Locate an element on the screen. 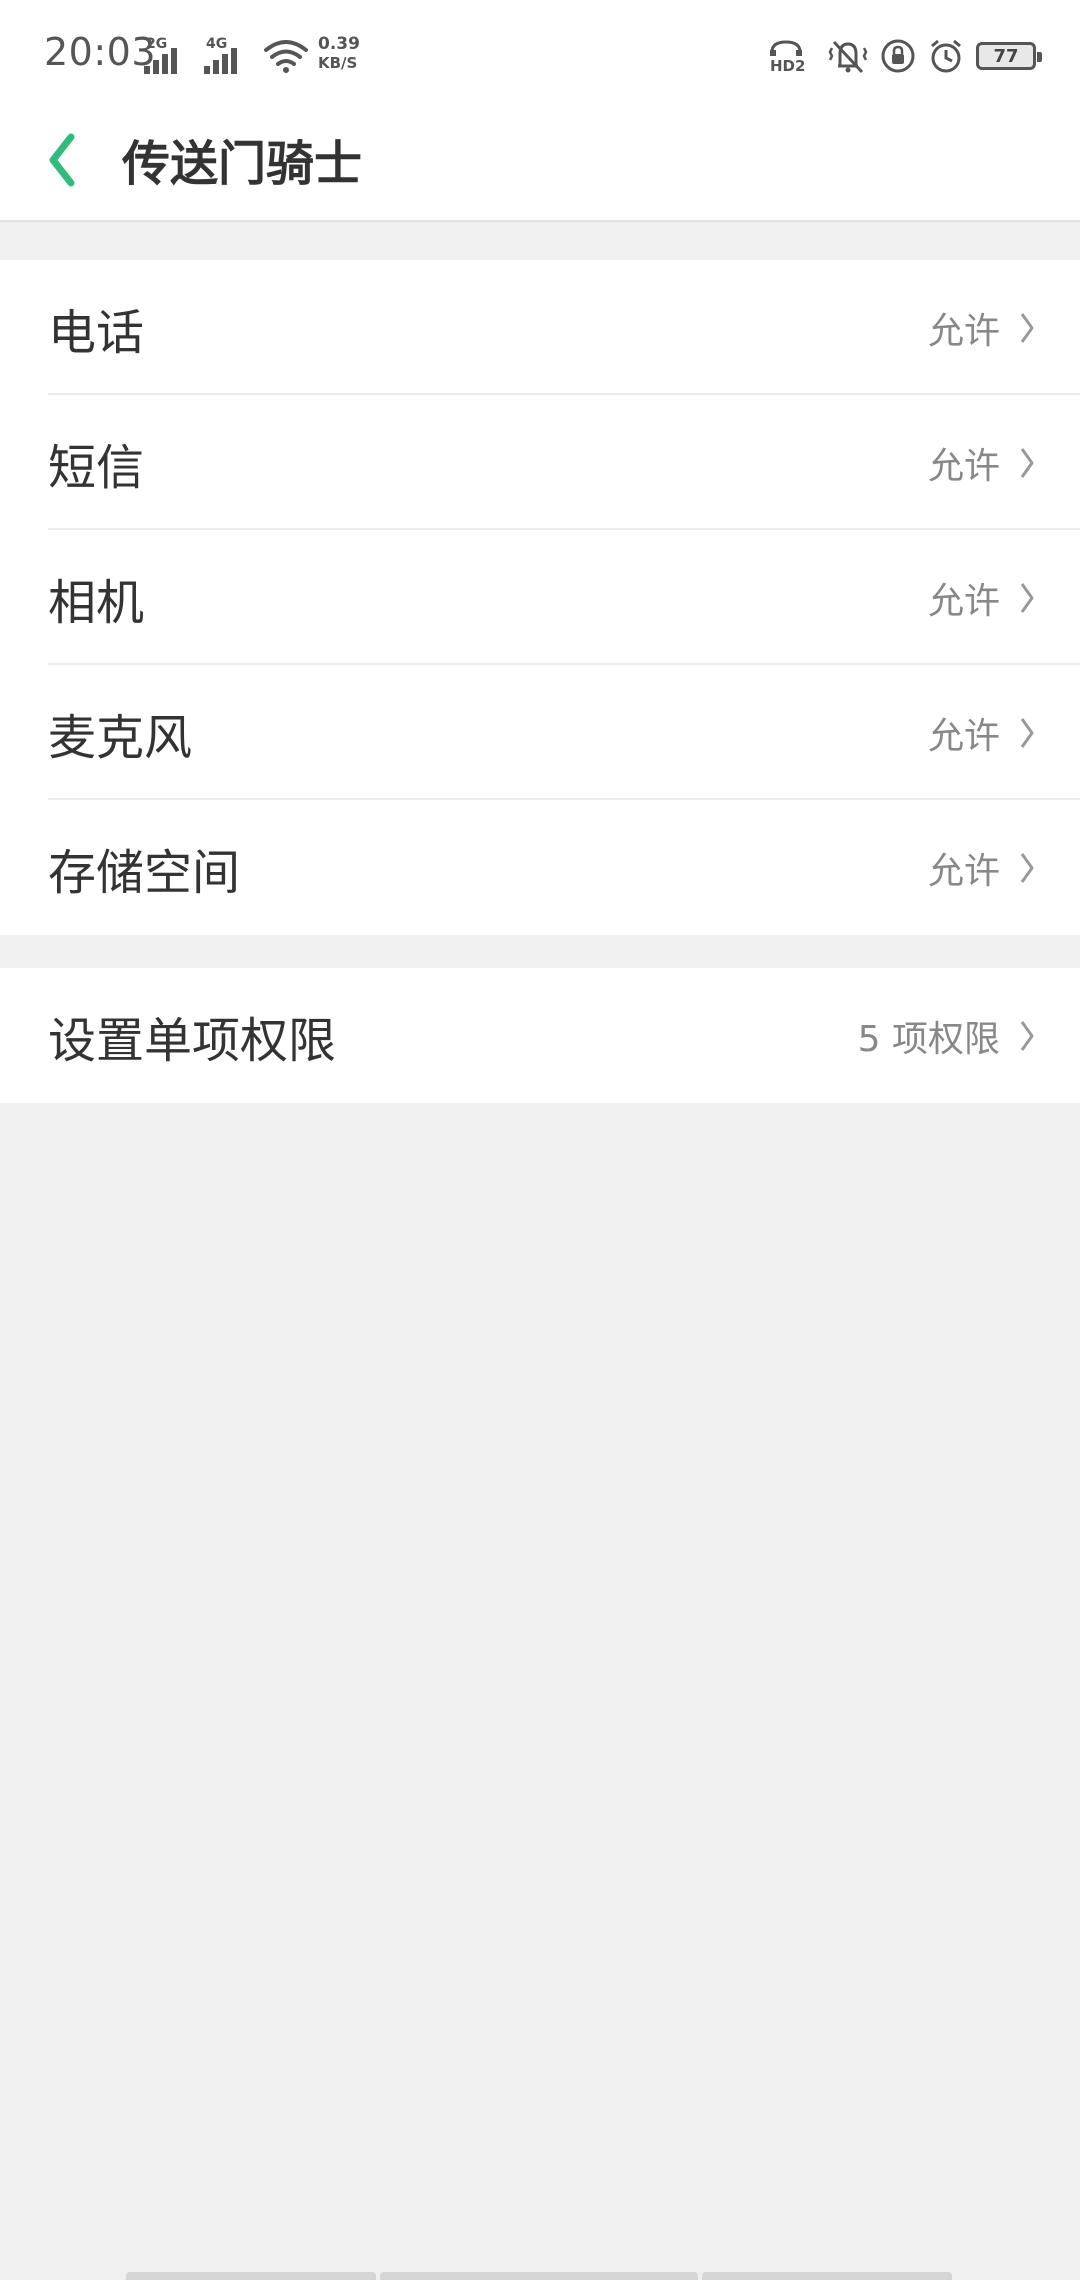 The width and height of the screenshot is (1080, 2280). permission-row-storage: 存储空间 允许 is located at coordinates (540, 867).